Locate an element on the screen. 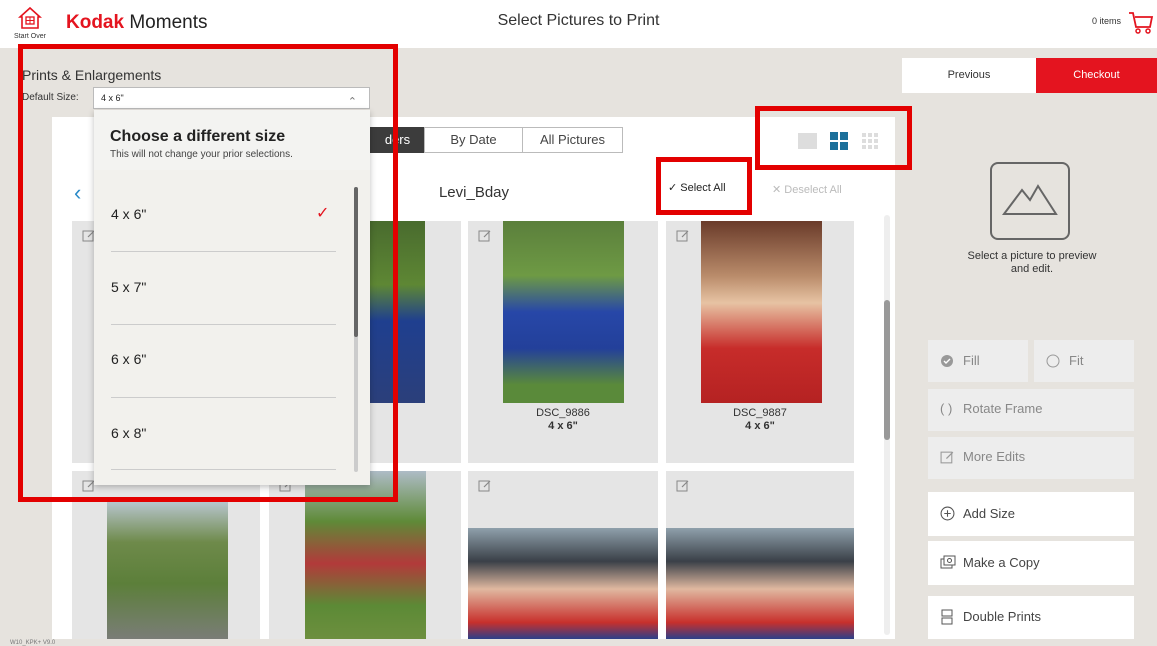 Image resolution: width=1157 pixels, height=646 pixels. double-prints-label: Double Prints is located at coordinates (1002, 616).